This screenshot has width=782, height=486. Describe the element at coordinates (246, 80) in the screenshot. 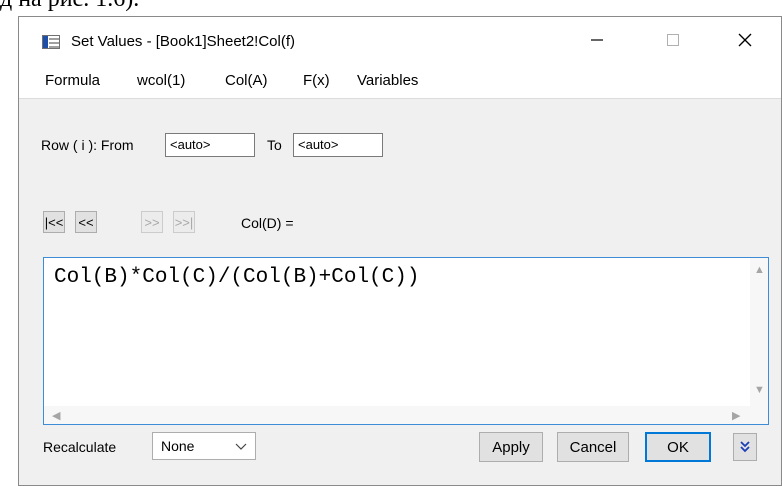

I see `menu-col-a: Col(A)` at that location.